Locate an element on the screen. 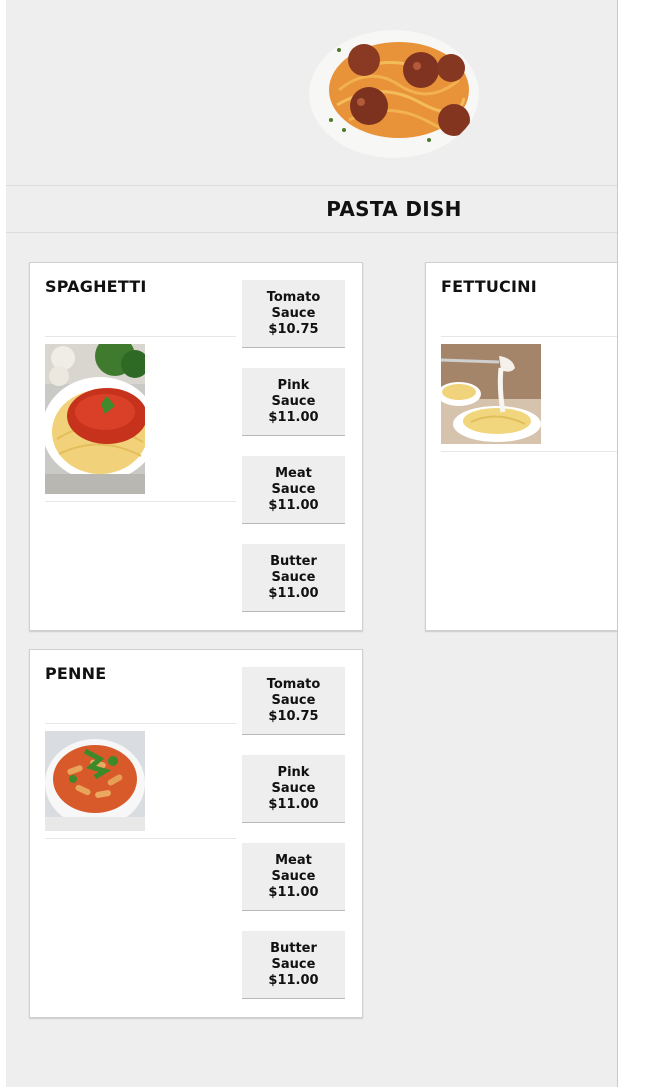  page-title: PASTA DISH is located at coordinates (394, 209).